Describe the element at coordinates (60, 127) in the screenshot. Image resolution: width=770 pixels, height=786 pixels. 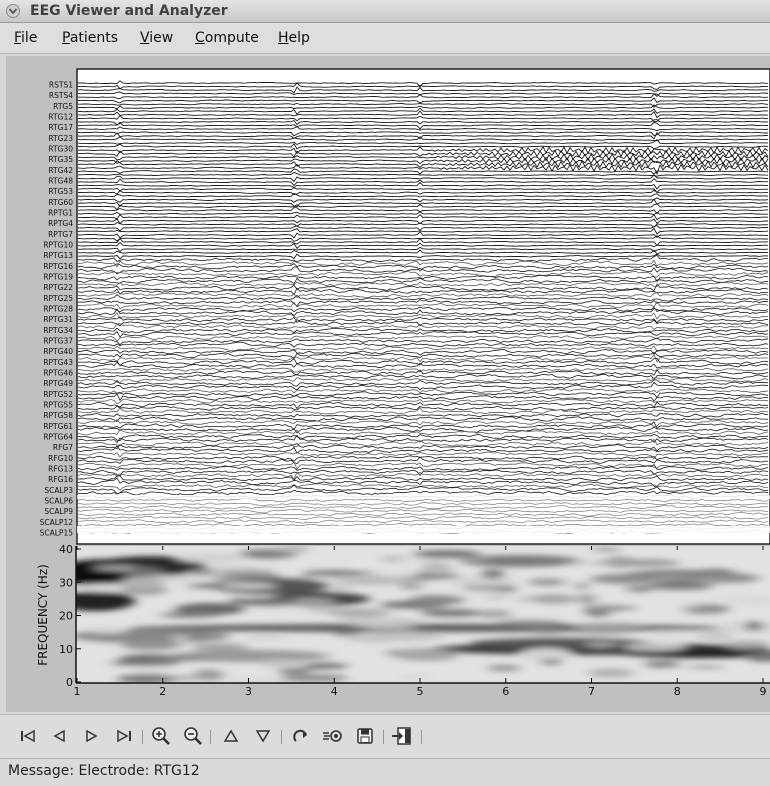
I see `channel-label: RTG17` at that location.